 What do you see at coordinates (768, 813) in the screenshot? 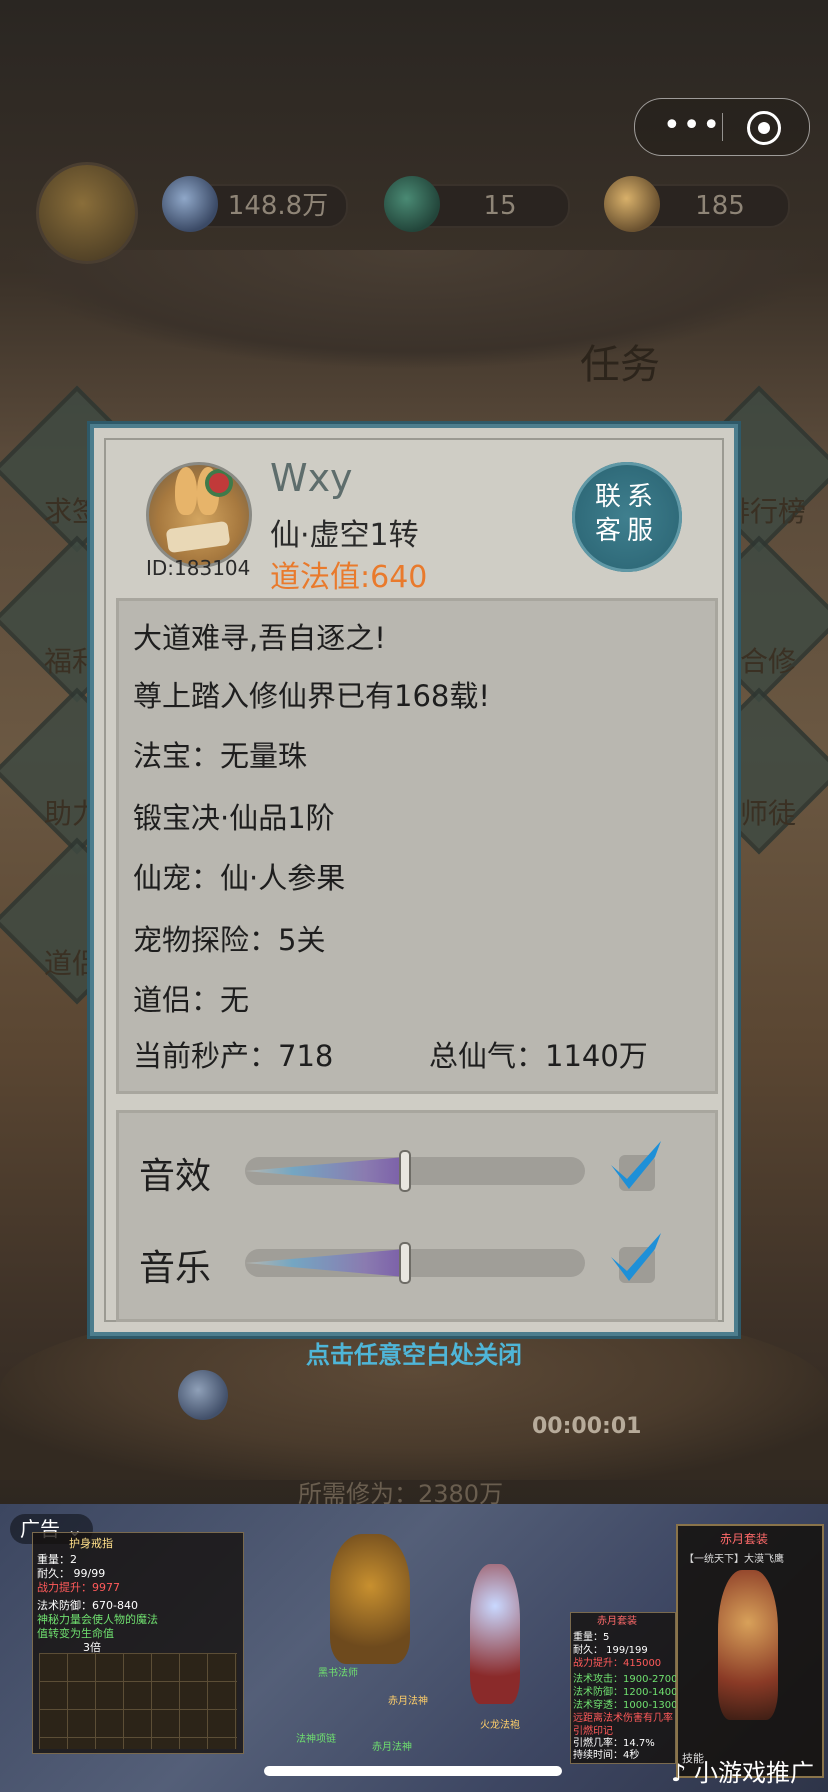
I see `side-label-master: 师徒` at bounding box center [768, 813].